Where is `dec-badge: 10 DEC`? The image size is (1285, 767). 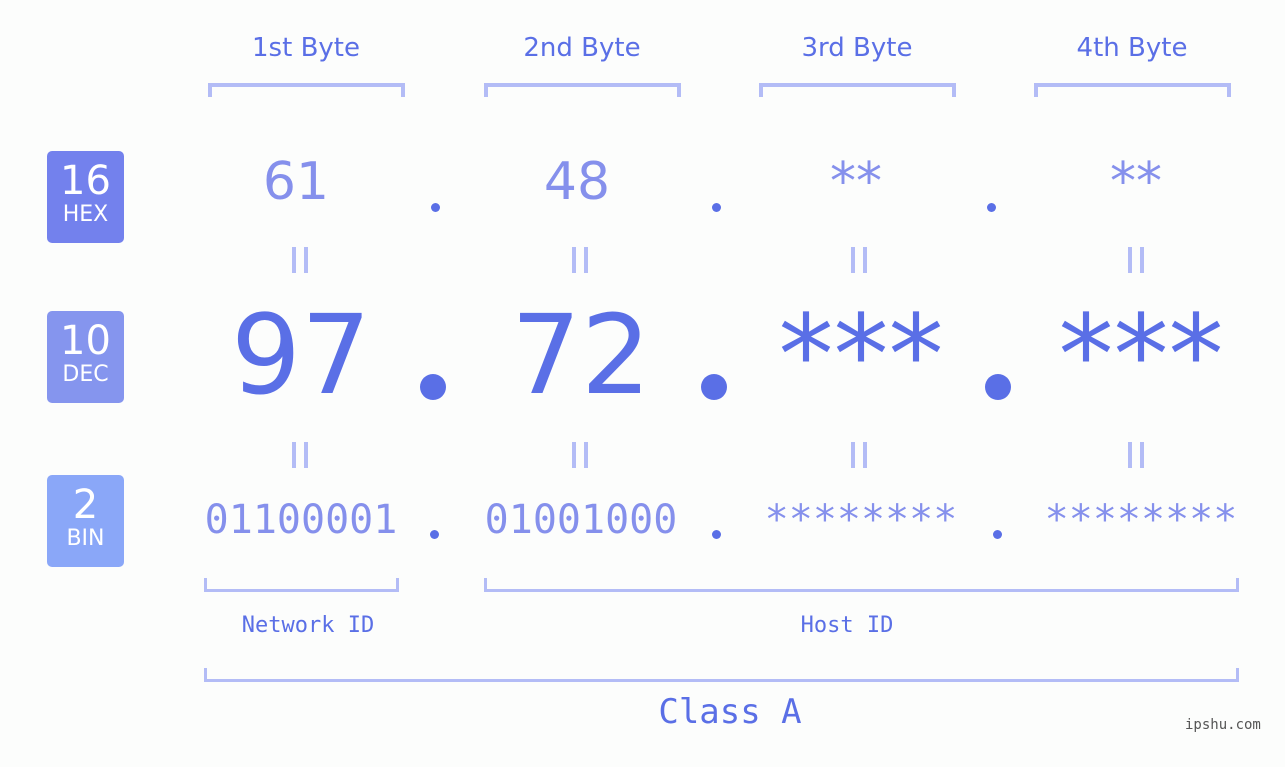
dec-badge: 10 DEC is located at coordinates (85, 357).